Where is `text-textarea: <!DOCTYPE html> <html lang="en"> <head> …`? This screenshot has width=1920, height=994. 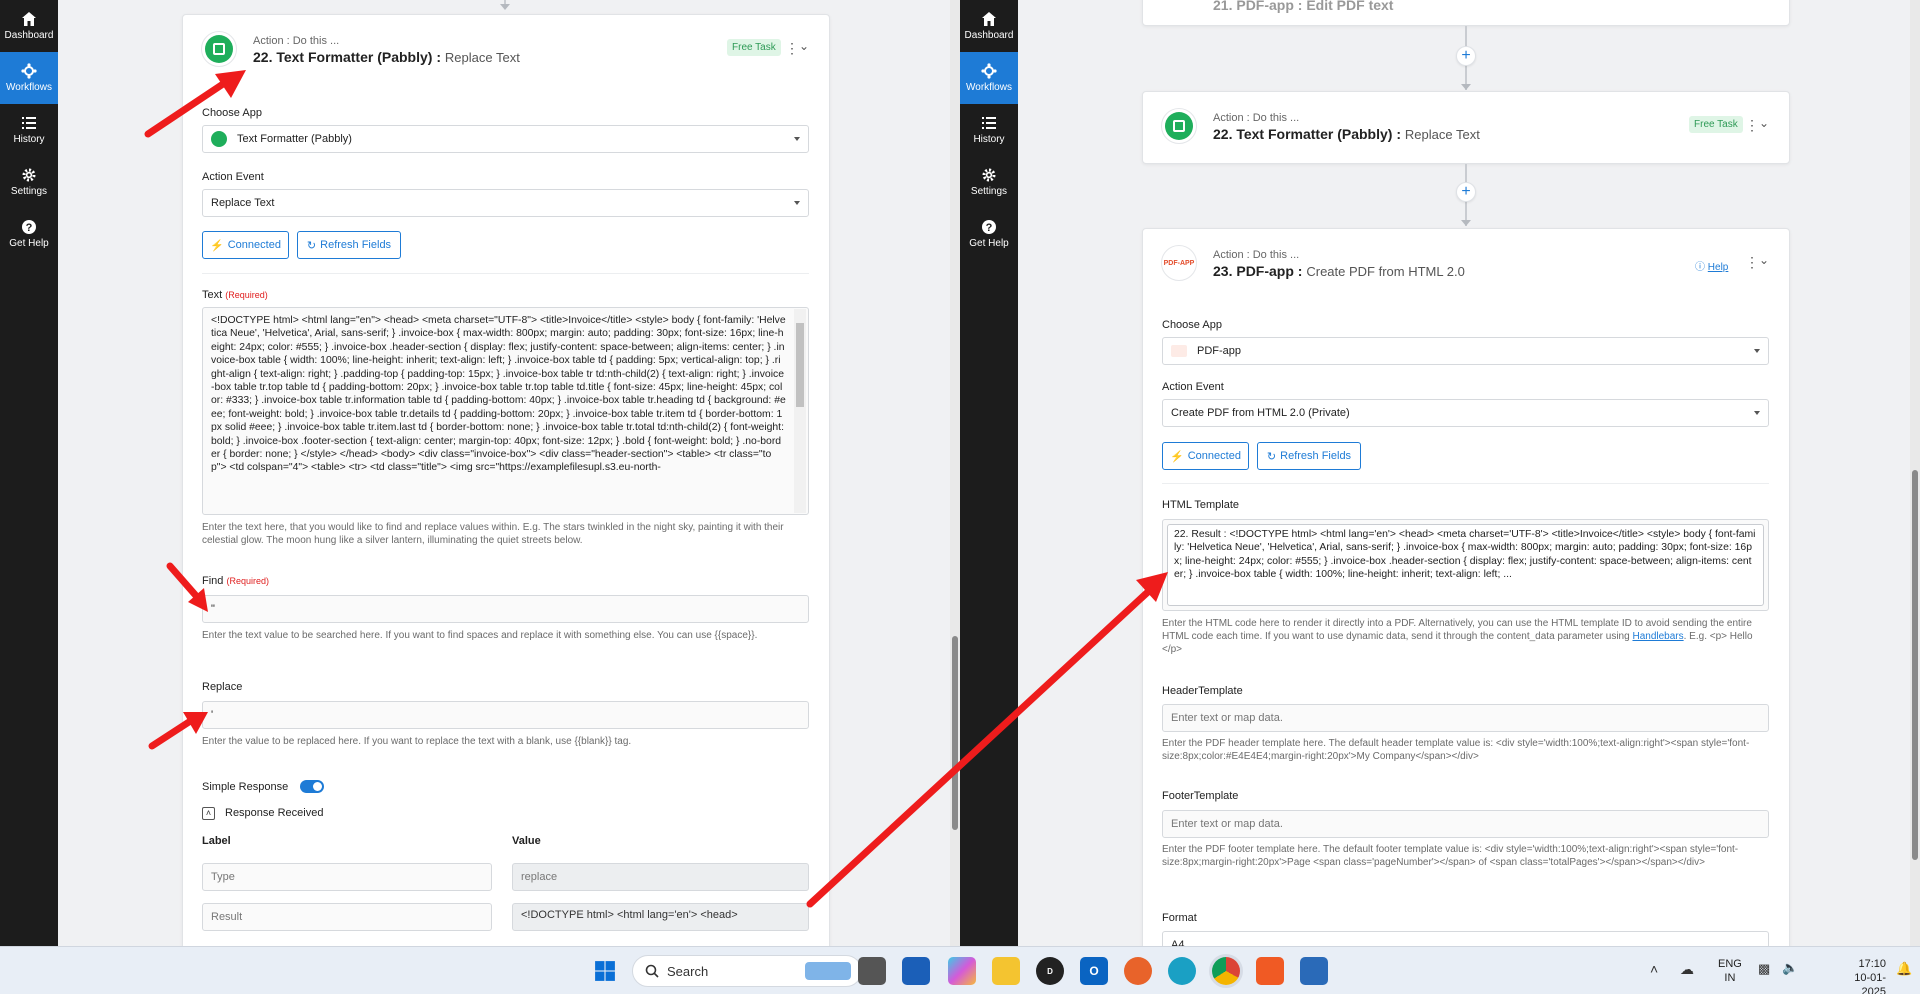
text-textarea: <!DOCTYPE html> <html lang="en"> <head> … is located at coordinates (505, 411).